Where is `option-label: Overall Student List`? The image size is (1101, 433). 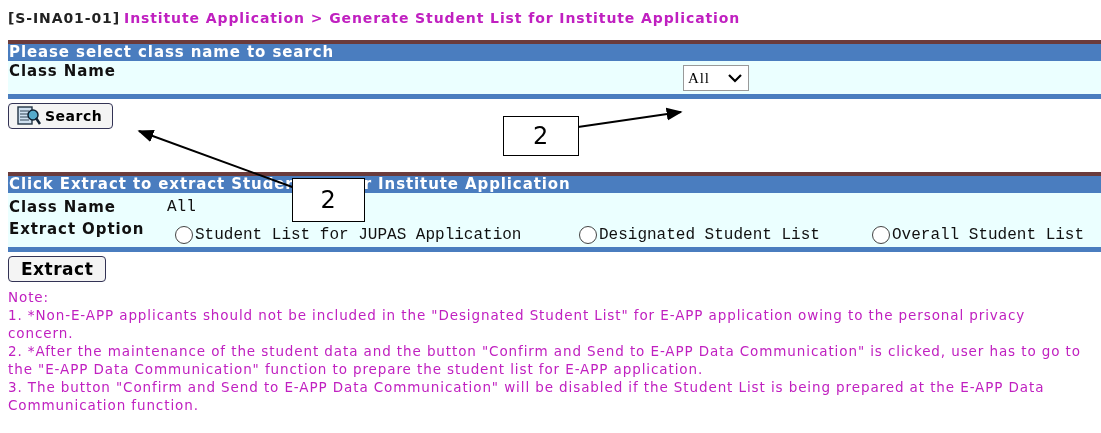 option-label: Overall Student List is located at coordinates (988, 235).